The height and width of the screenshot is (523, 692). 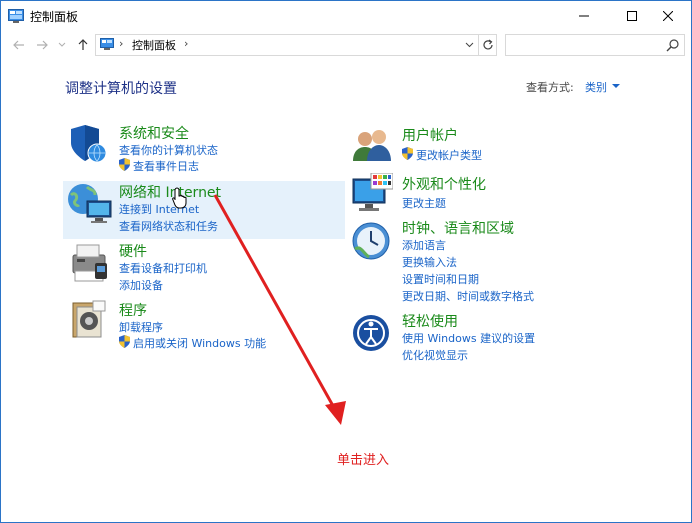 I want to click on link-view-computer-status: 查看你的计算机状态, so click(x=168, y=150).